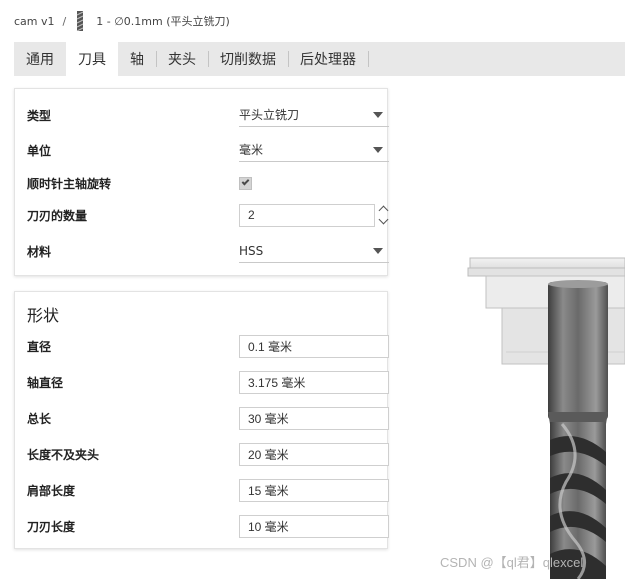 Image resolution: width=625 pixels, height=579 pixels. What do you see at coordinates (57, 215) in the screenshot?
I see `flutes-label: 刀刃的数量` at bounding box center [57, 215].